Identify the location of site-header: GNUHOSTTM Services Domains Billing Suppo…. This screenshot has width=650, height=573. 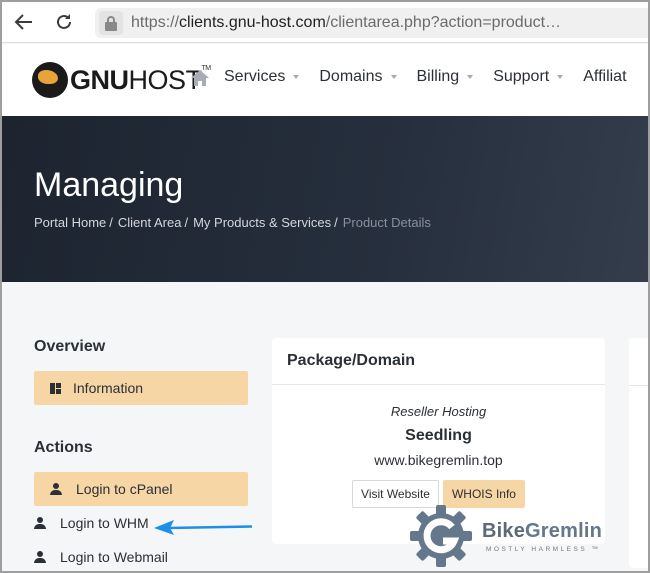
(325, 80).